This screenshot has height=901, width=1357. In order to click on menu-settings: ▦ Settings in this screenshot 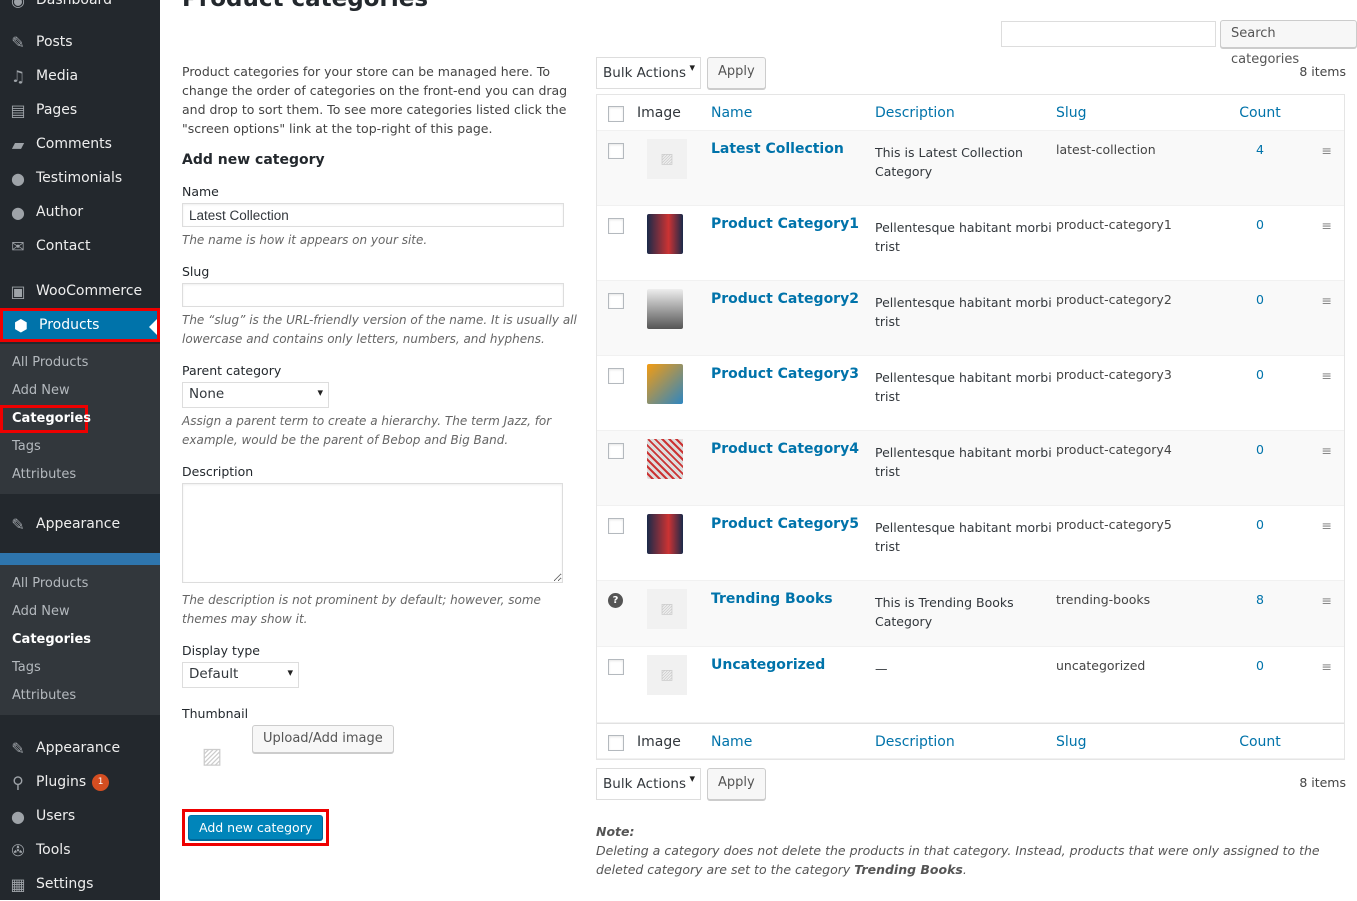, I will do `click(80, 884)`.